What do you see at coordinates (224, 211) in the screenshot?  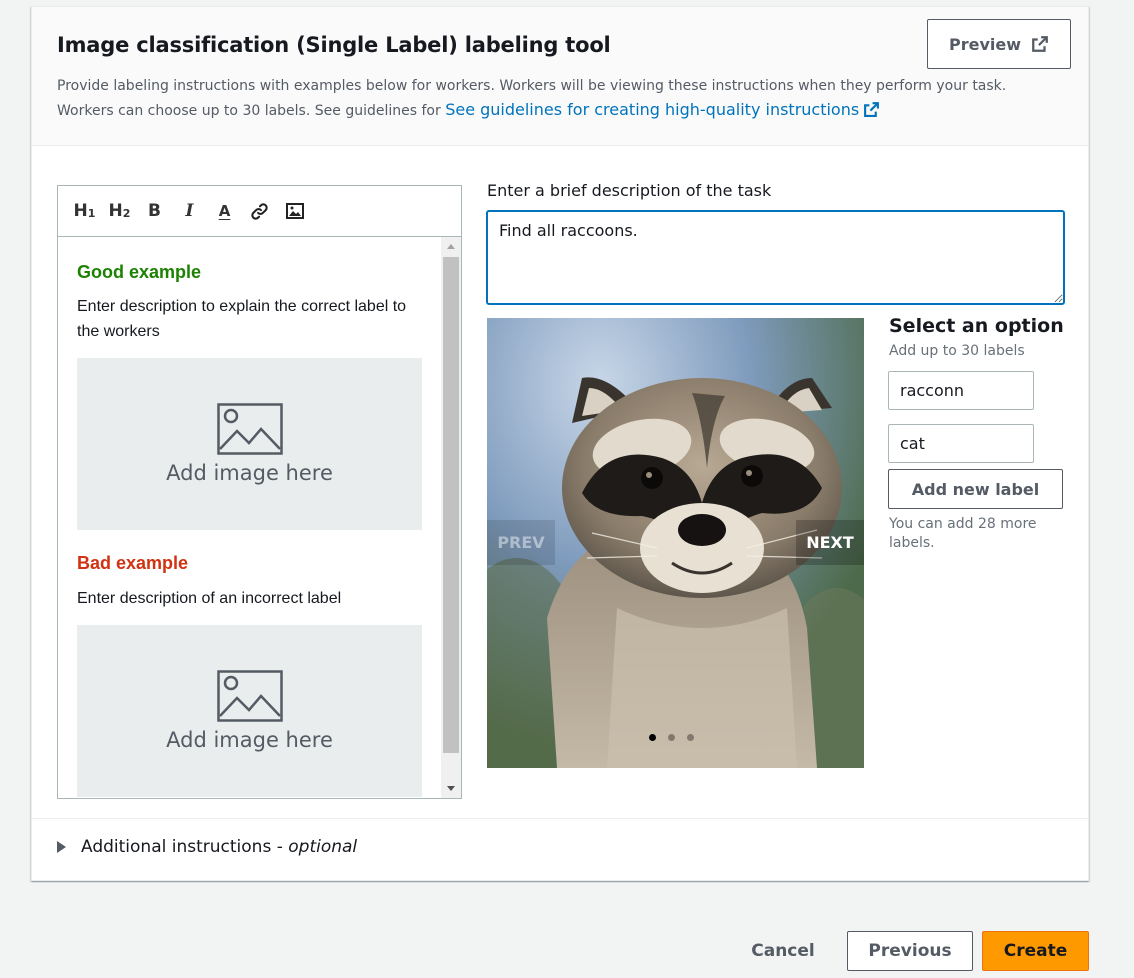 I see `text-color-icon: A` at bounding box center [224, 211].